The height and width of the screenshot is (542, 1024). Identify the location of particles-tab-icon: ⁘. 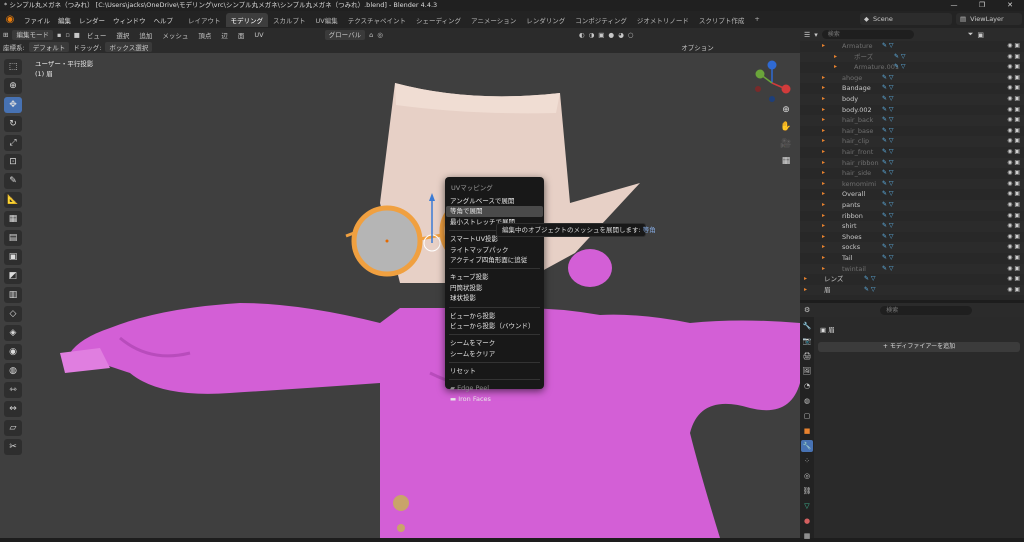
(807, 461).